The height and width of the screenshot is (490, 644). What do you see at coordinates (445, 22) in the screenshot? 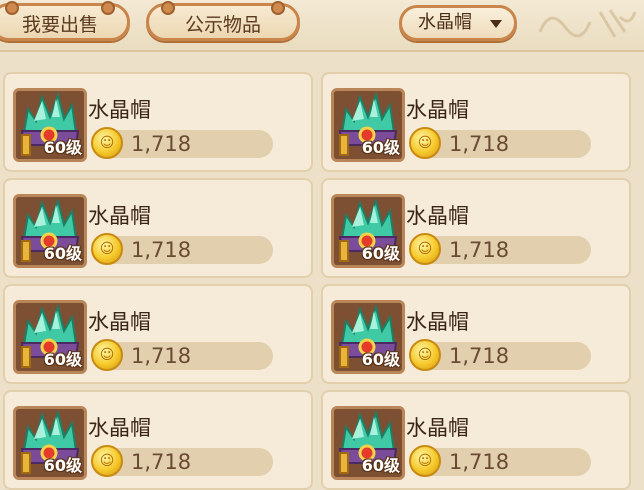
I see `dropdown-selected-label: 水晶帽` at bounding box center [445, 22].